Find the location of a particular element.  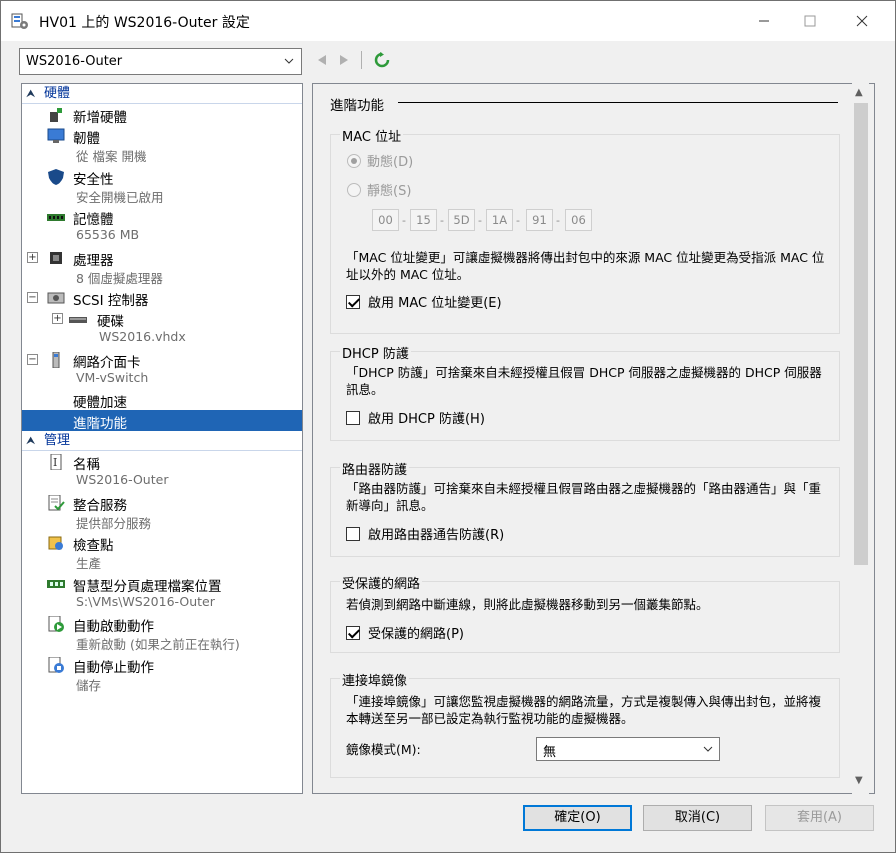

mac-dynamic-label: 動態(D) is located at coordinates (390, 162).